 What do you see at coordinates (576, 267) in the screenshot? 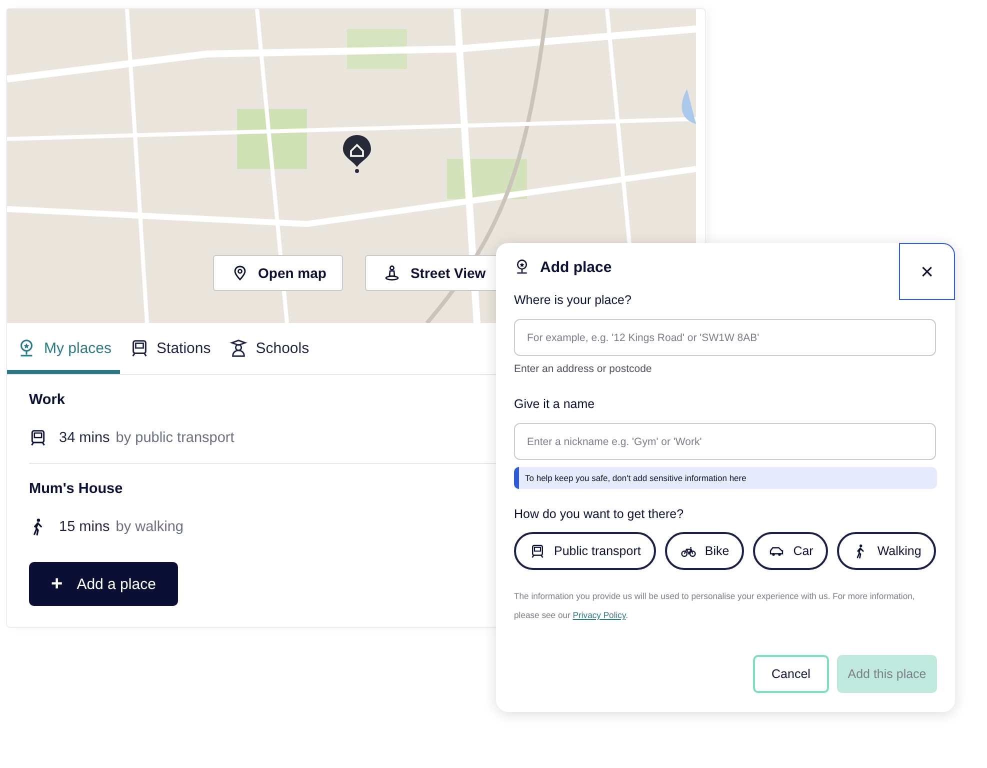
I see `dialog-title: Add place` at bounding box center [576, 267].